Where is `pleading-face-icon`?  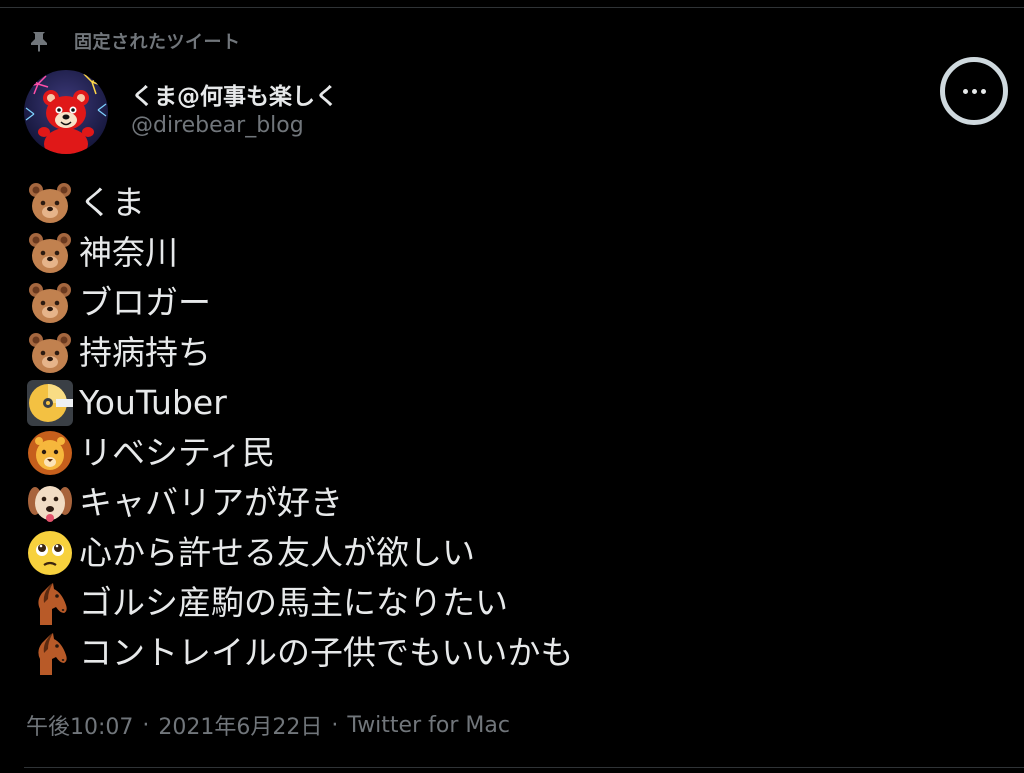 pleading-face-icon is located at coordinates (50, 553).